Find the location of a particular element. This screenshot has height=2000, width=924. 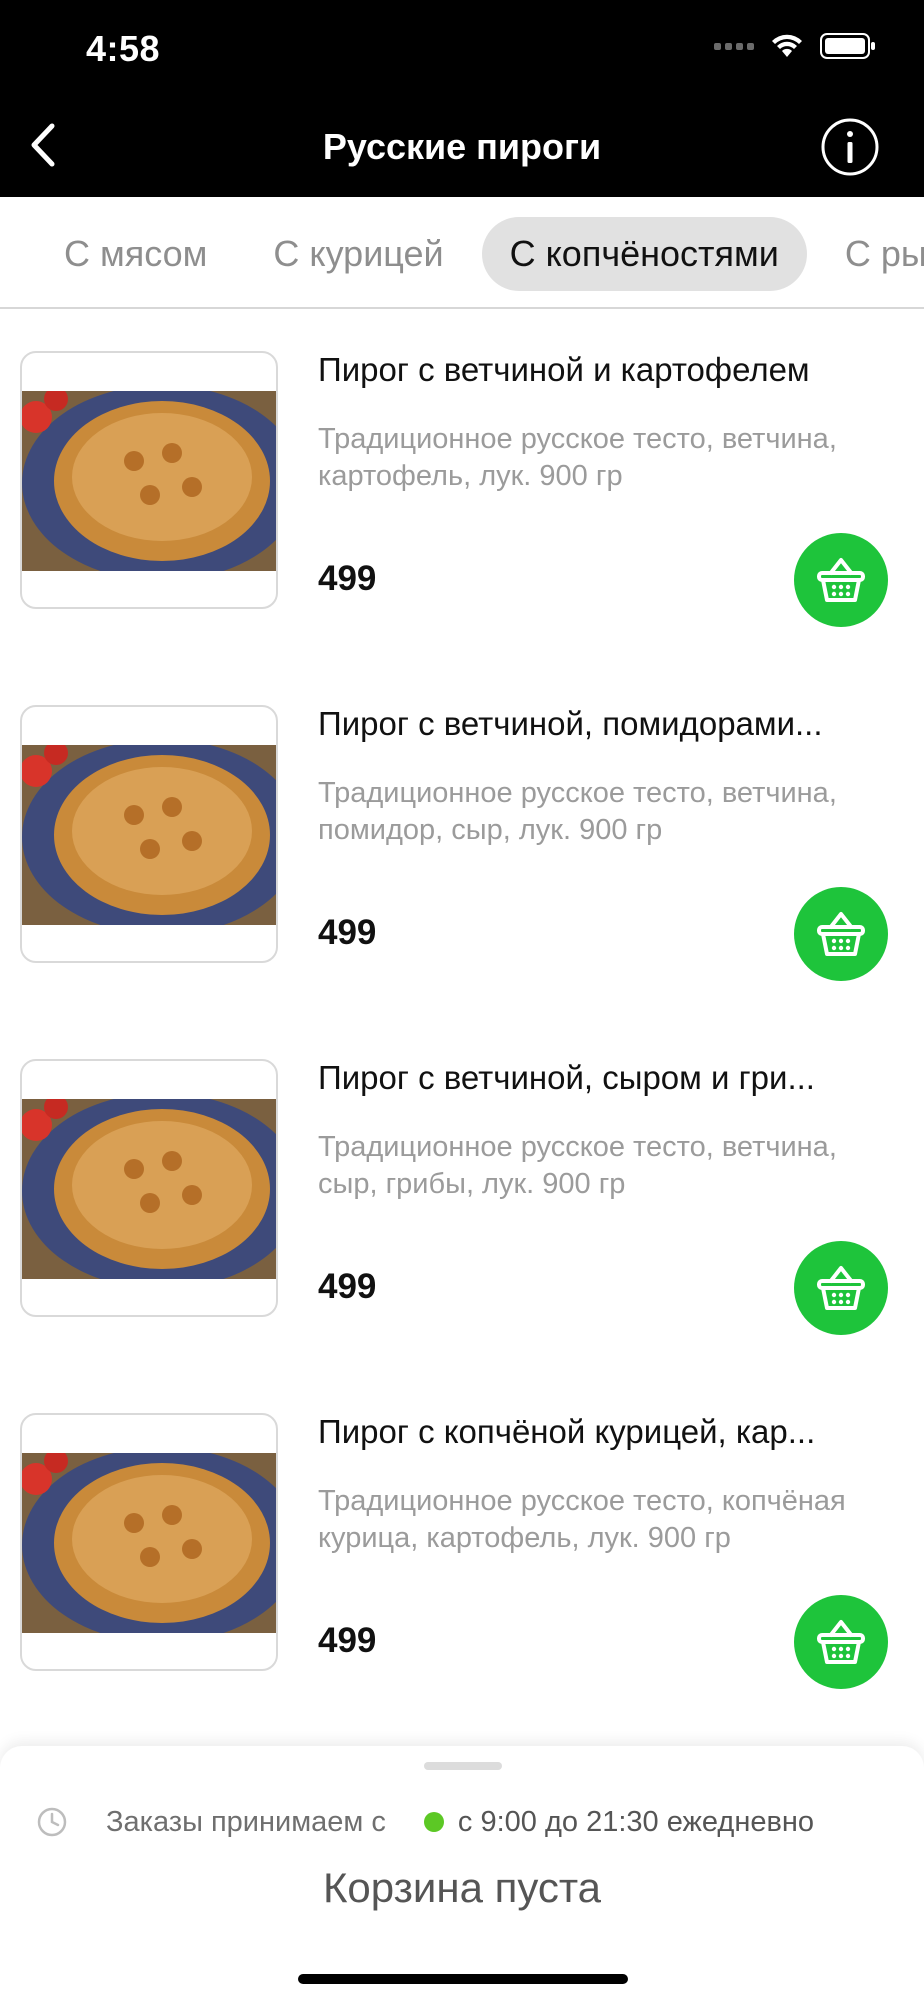

clock-icon is located at coordinates (52, 1822).